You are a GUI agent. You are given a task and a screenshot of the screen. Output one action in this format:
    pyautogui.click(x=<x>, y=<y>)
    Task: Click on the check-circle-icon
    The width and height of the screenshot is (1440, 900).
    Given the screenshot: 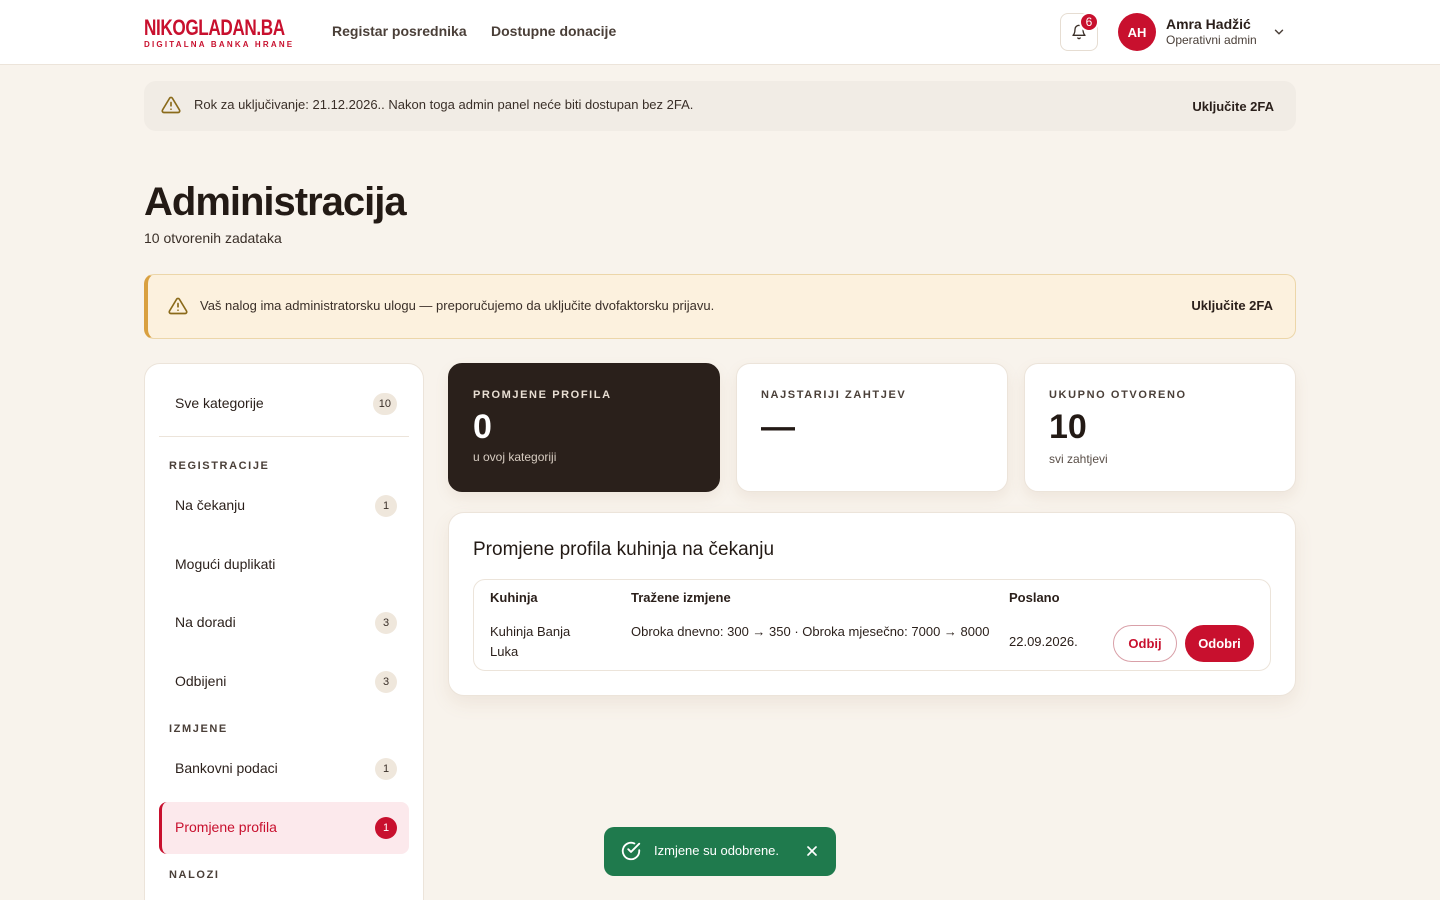 What is the action you would take?
    pyautogui.click(x=631, y=851)
    